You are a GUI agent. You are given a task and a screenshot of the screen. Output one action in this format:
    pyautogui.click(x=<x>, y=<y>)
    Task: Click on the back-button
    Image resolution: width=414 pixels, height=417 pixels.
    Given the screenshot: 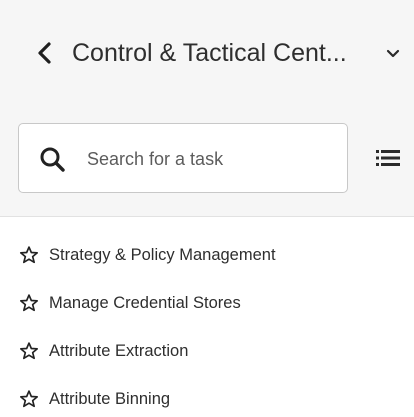 What is the action you would take?
    pyautogui.click(x=44, y=53)
    